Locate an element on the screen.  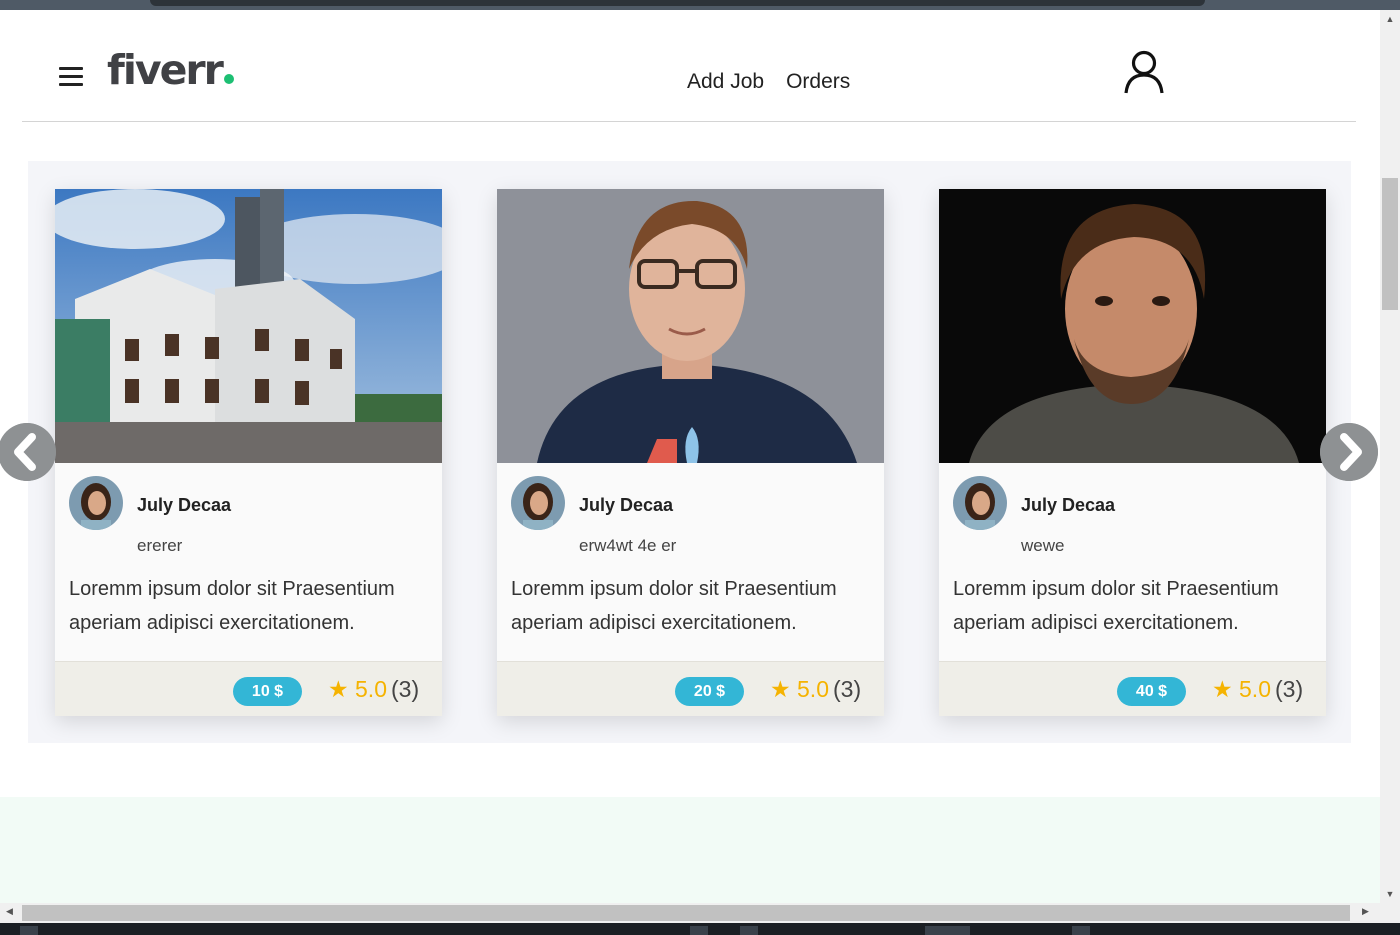
gig-image-man-beard is located at coordinates (1132, 326).